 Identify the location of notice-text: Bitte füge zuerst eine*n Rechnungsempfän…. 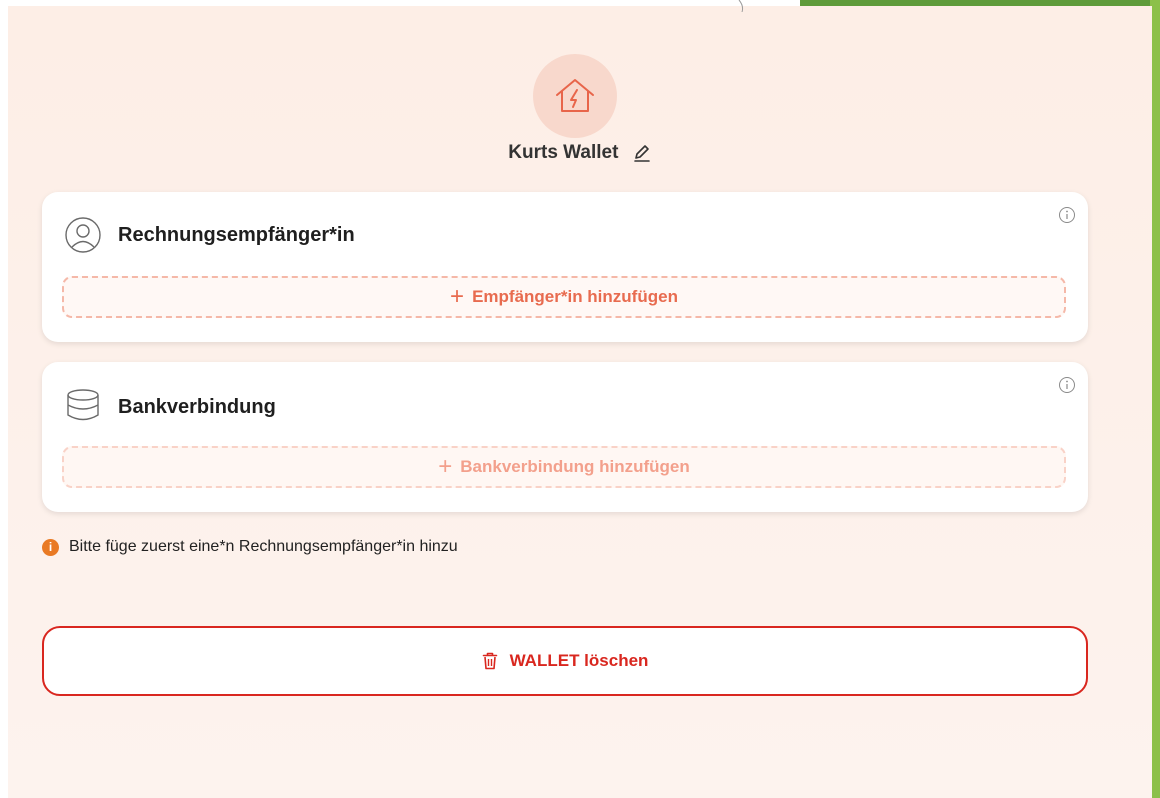
(263, 546).